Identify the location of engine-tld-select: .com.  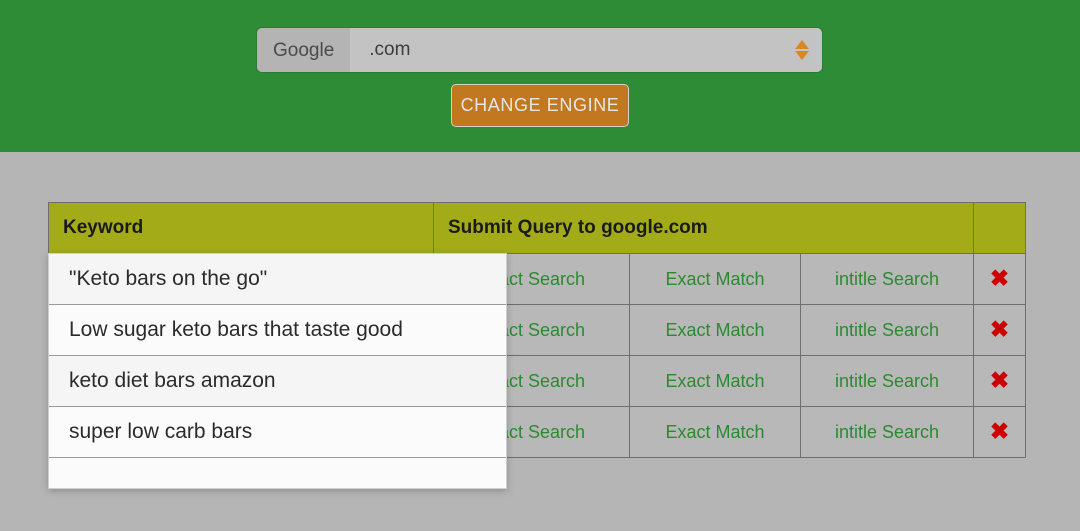
(586, 50).